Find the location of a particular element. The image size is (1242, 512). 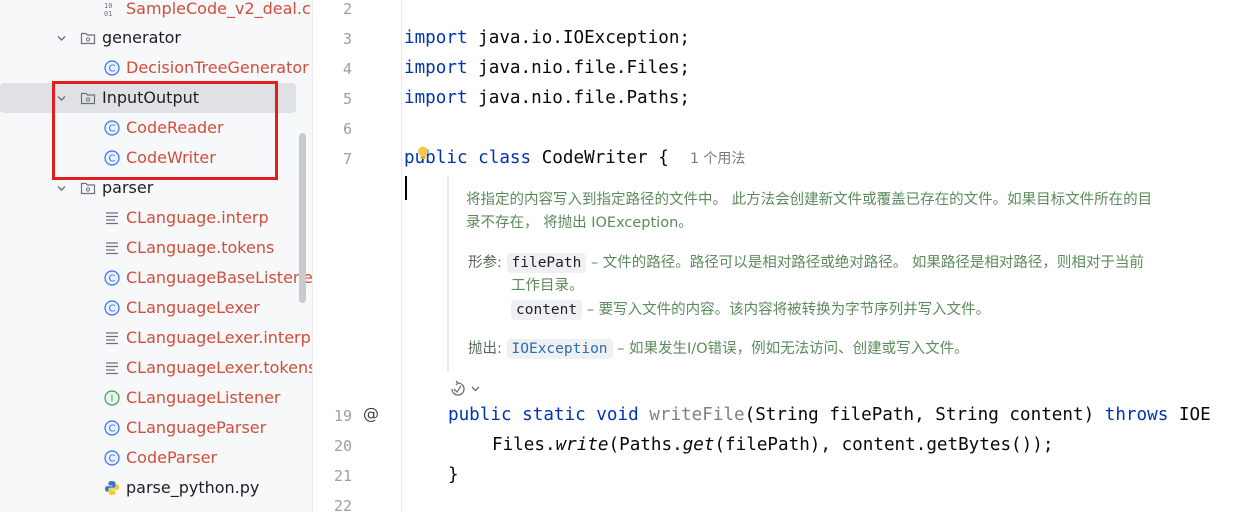

throws-description: – 如果发生I/O错误，例如无法访问、创建或写入文件。 is located at coordinates (790, 349).